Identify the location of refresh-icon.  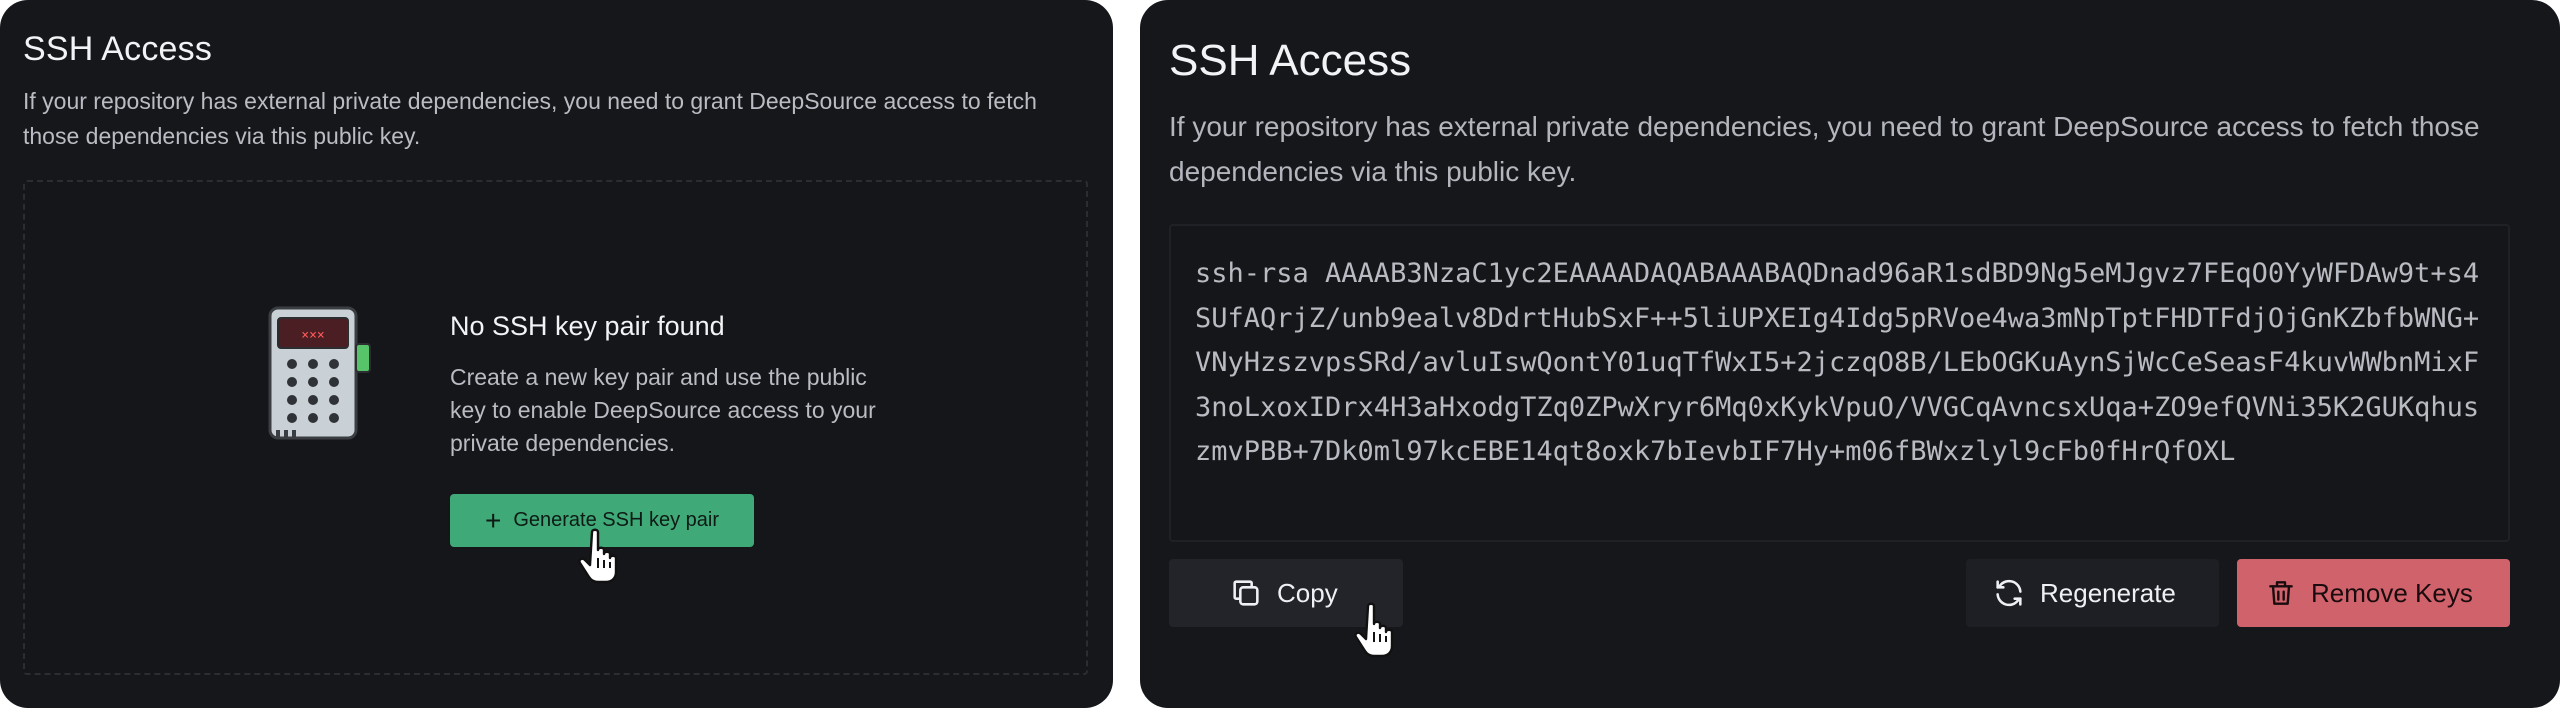
(2009, 593).